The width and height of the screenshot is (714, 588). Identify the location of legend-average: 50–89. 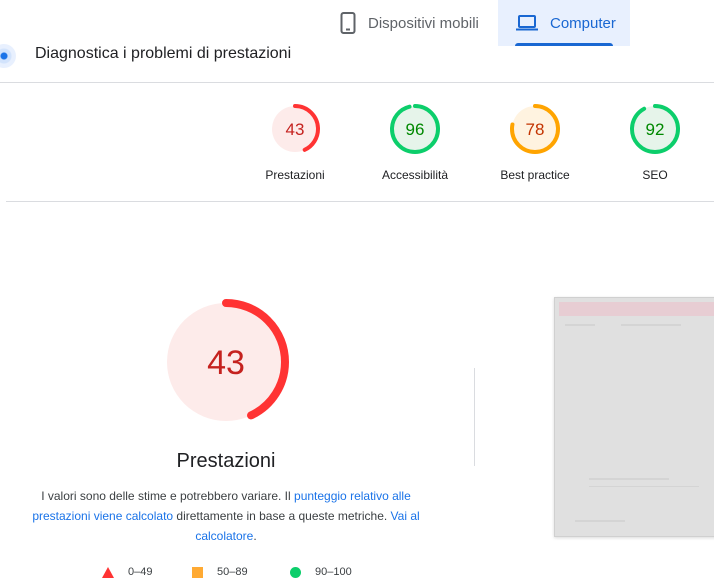
(220, 572).